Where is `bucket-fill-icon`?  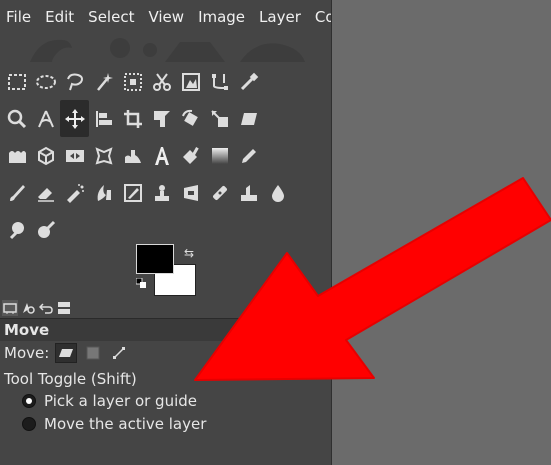 bucket-fill-icon is located at coordinates (132, 155).